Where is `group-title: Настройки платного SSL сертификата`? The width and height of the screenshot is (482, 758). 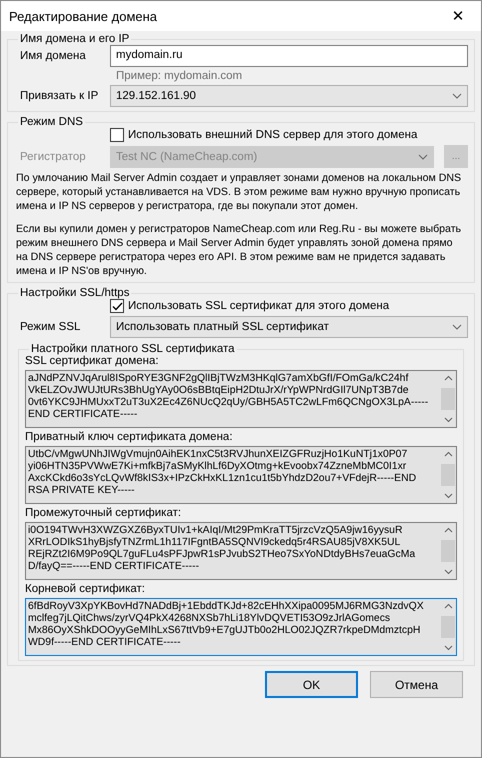
group-title: Настройки платного SSL сертификата is located at coordinates (133, 349).